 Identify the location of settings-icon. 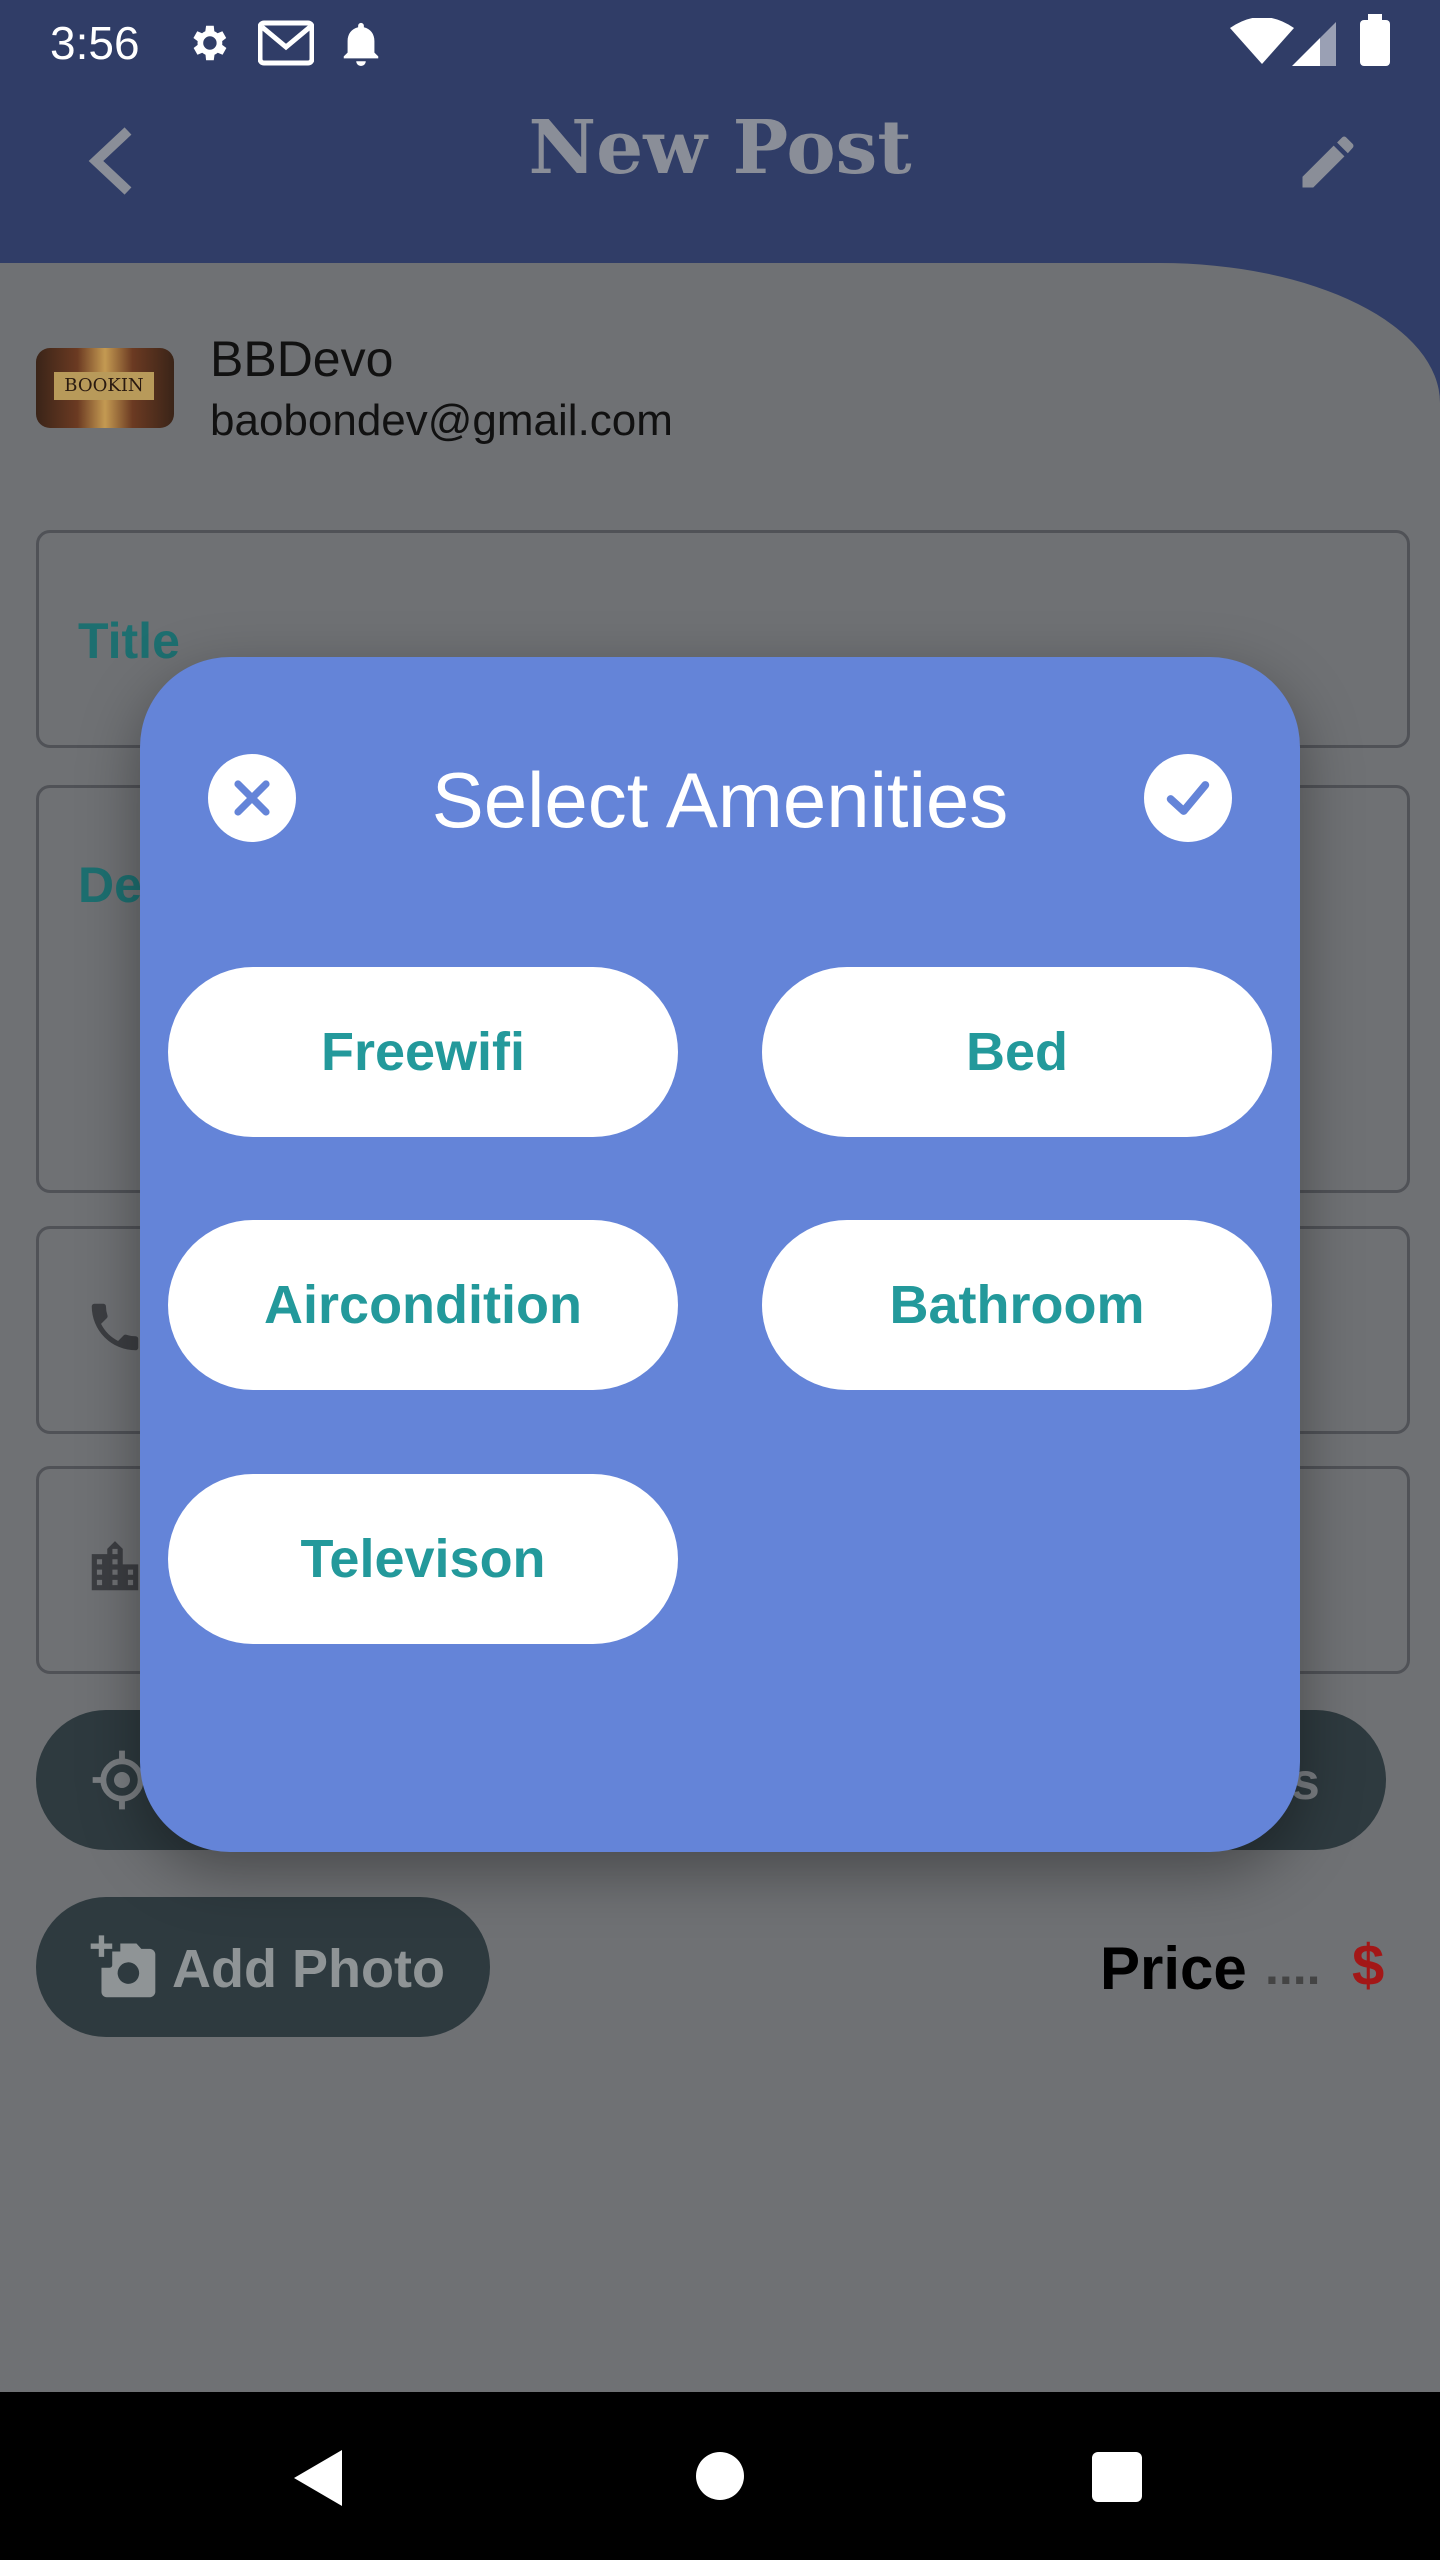
(210, 43).